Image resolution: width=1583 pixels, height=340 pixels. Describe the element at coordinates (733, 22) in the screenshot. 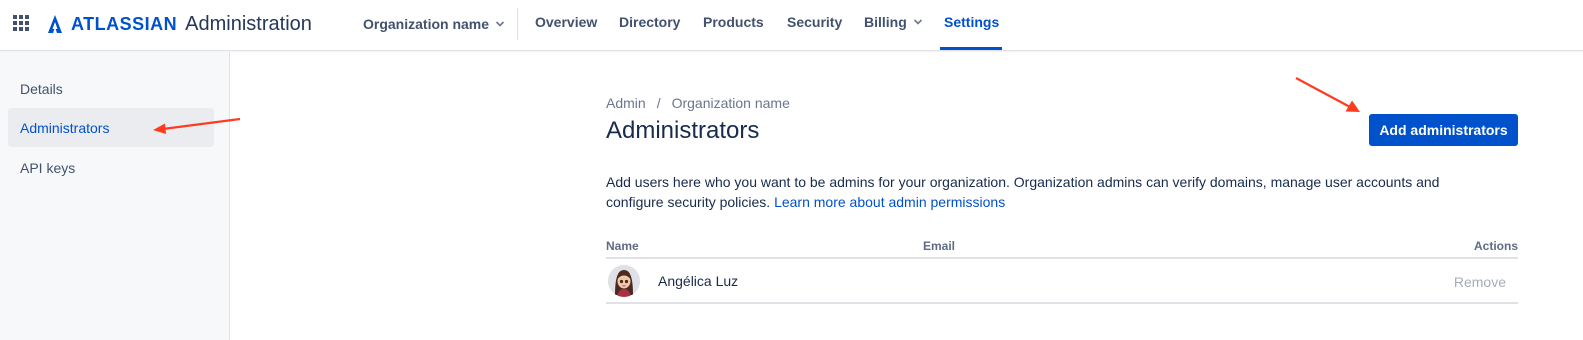

I see `nav-products: Products` at that location.